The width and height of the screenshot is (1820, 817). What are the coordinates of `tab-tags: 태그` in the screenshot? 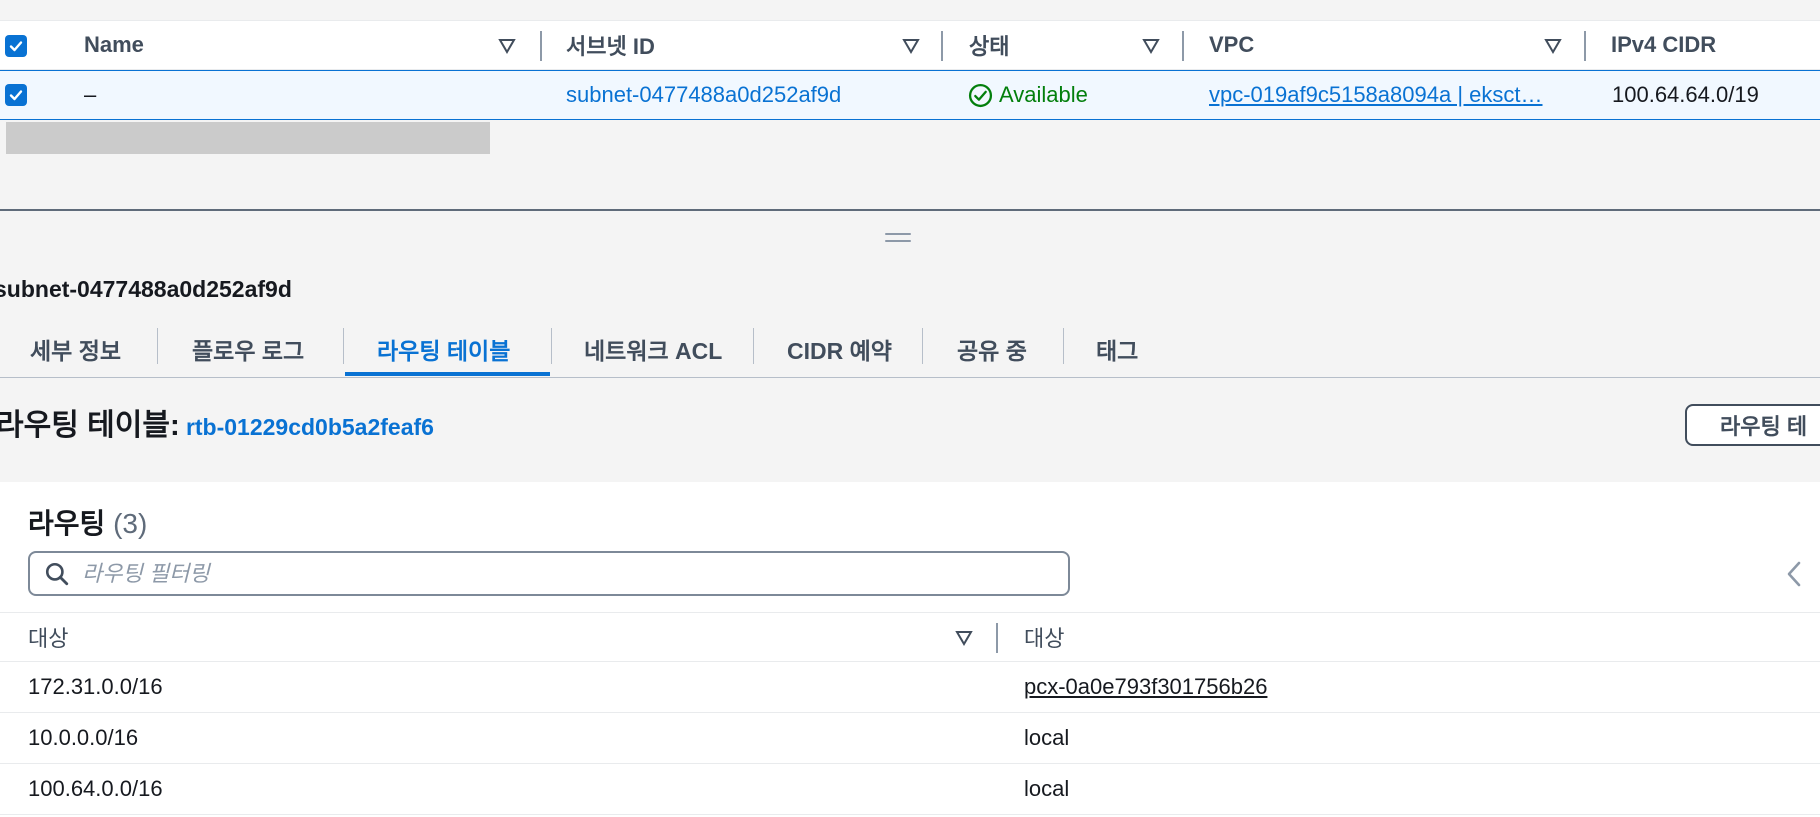 It's located at (1117, 349).